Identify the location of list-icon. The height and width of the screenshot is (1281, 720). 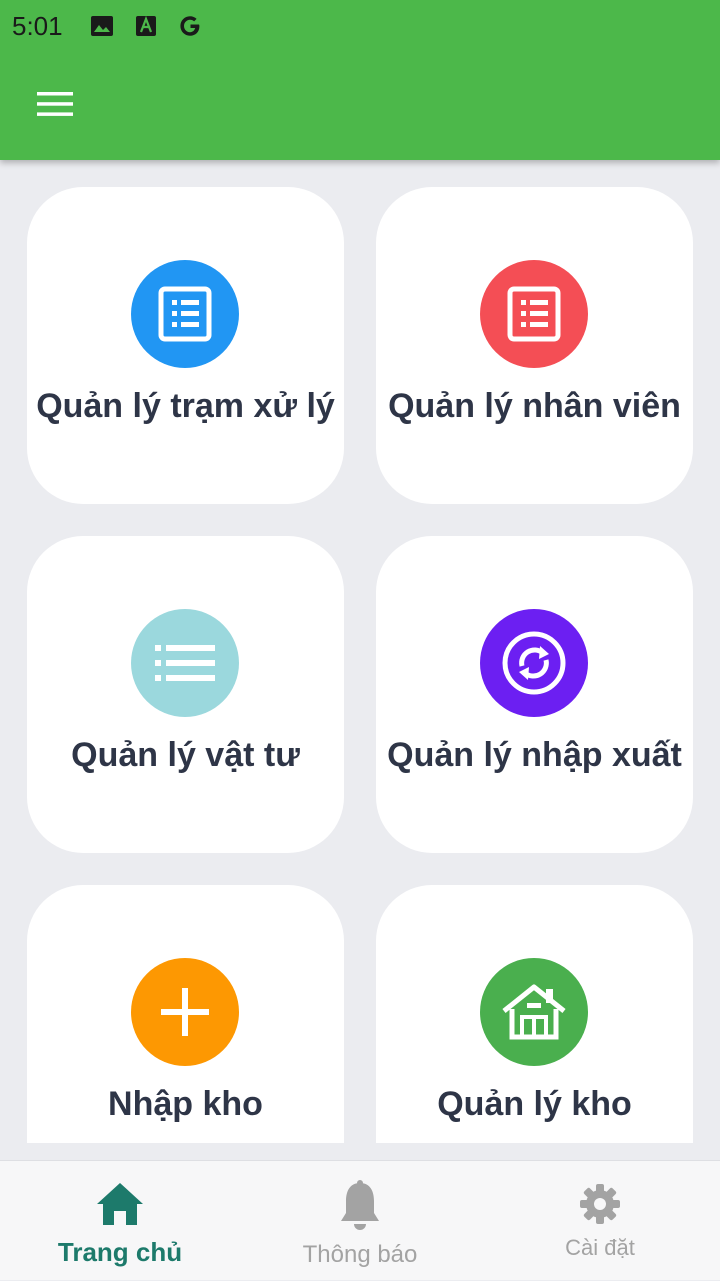
(185, 663).